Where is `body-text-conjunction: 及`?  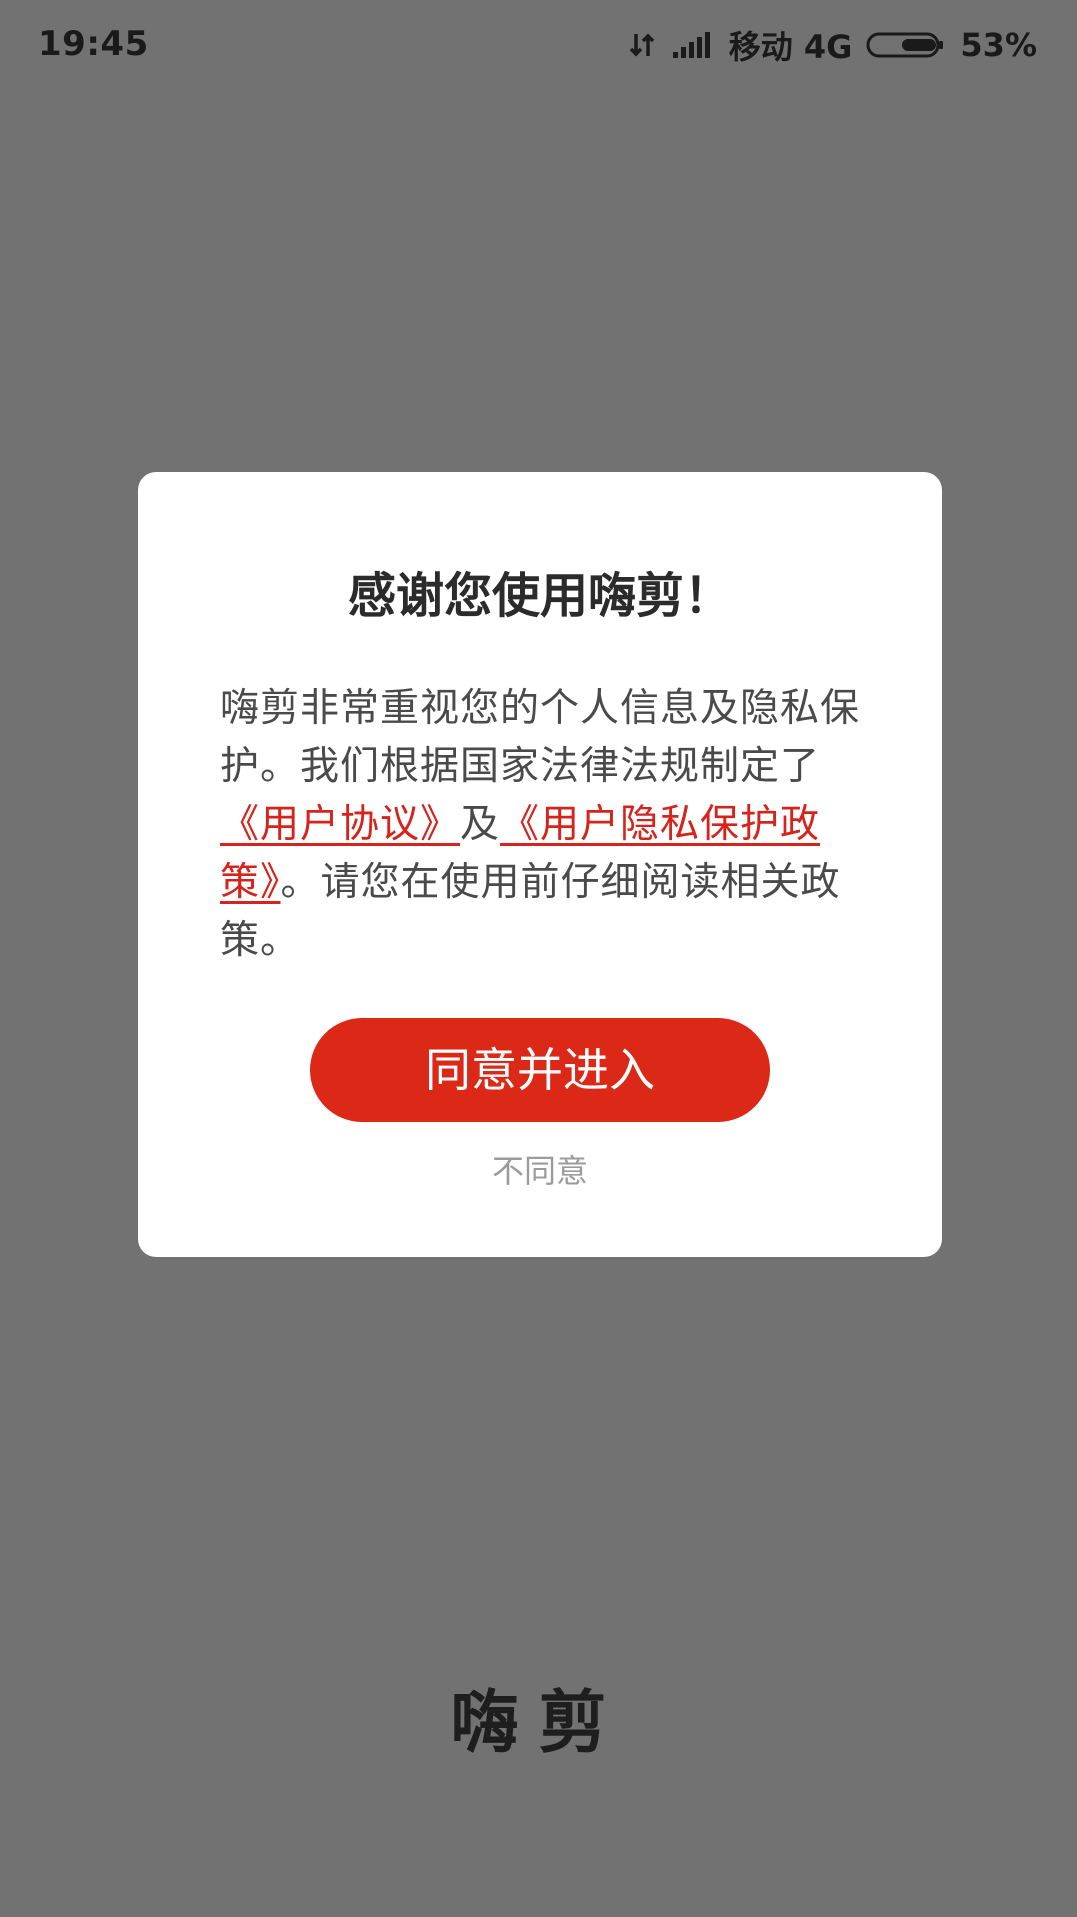
body-text-conjunction: 及 is located at coordinates (480, 824).